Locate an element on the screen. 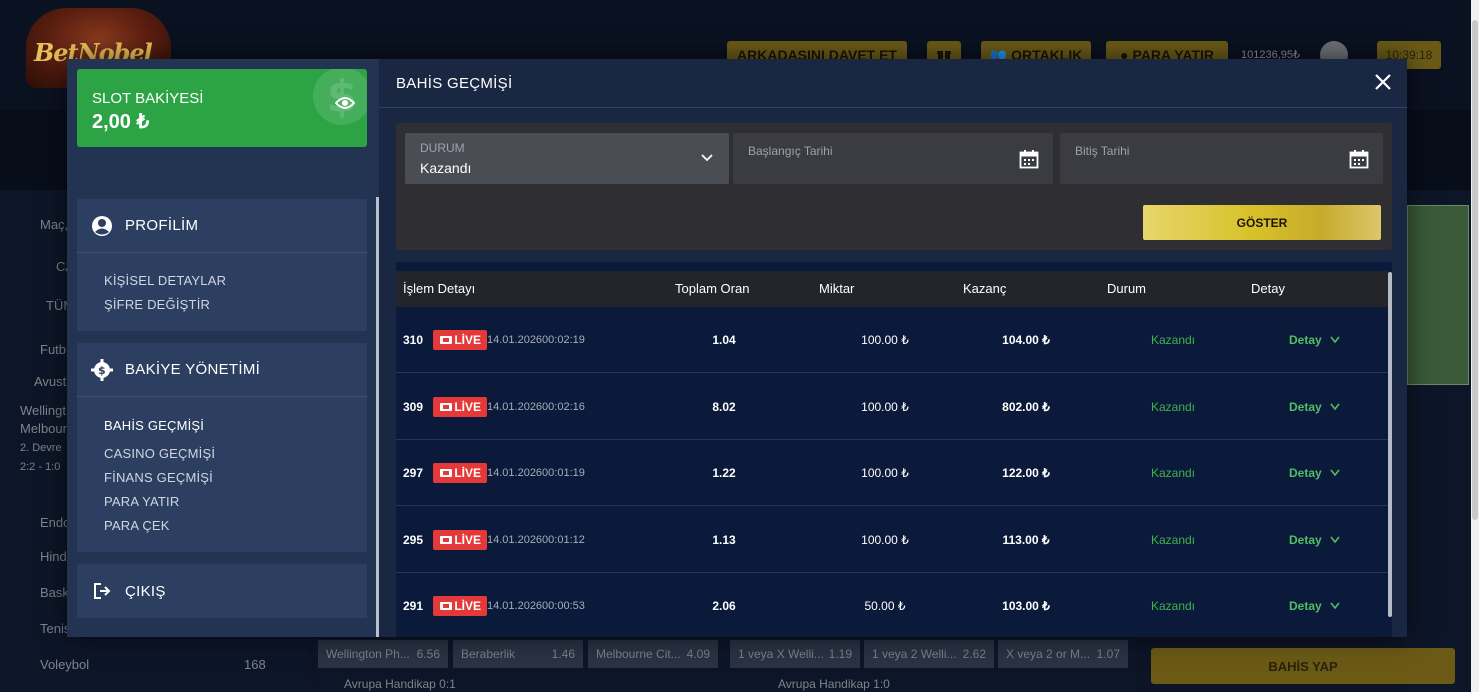  balance-header: $ BAKİYE YÖNETİMİ is located at coordinates (222, 370).